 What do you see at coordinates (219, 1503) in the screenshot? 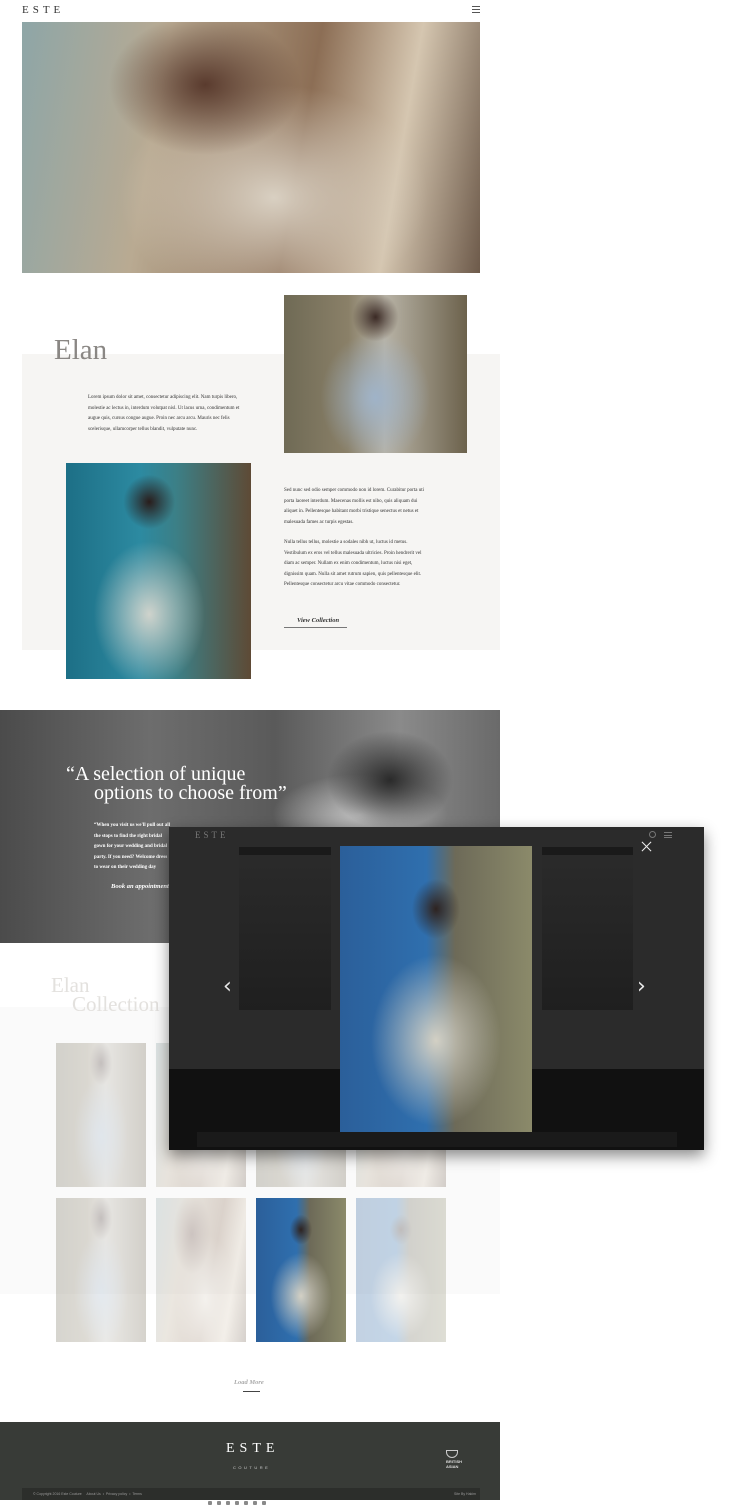
I see `twitter-icon` at bounding box center [219, 1503].